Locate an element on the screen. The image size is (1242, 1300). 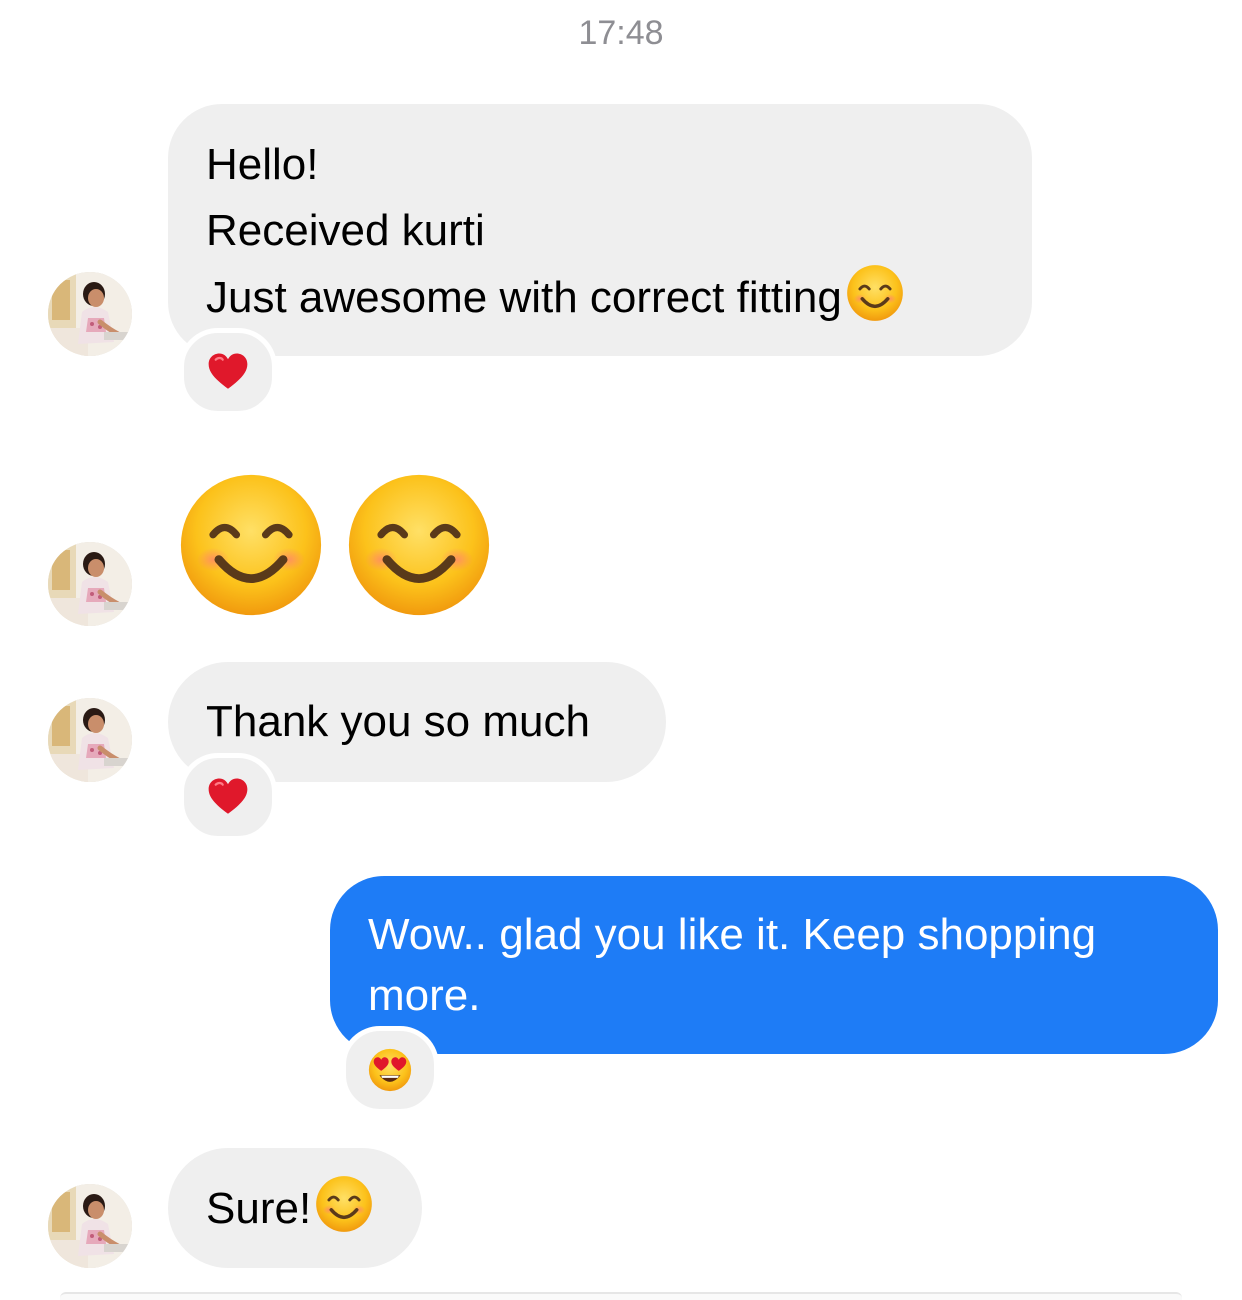
message-text-line-wrapper: Just awesome with correct fitting is located at coordinates (601, 297).